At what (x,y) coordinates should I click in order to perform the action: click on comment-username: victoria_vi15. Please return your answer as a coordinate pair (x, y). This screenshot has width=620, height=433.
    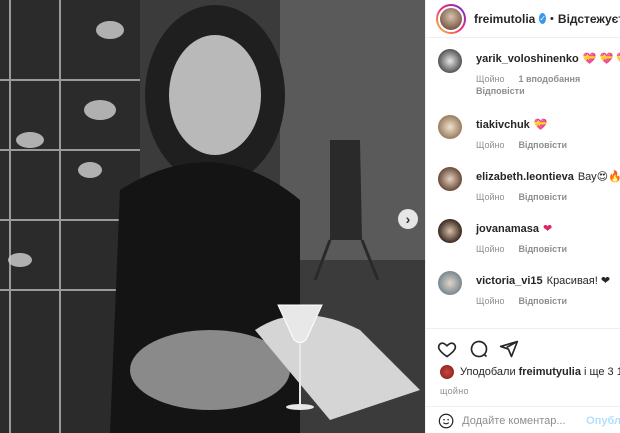
    Looking at the image, I should click on (509, 281).